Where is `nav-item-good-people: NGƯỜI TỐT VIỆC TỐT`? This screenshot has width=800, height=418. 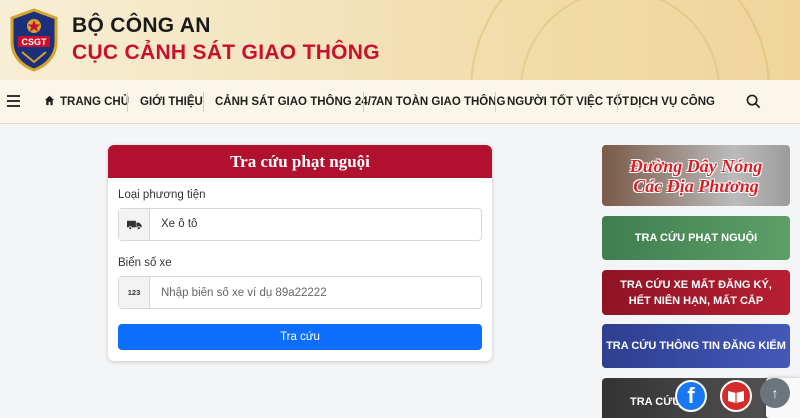 nav-item-good-people: NGƯỜI TỐT VIỆC TỐT is located at coordinates (568, 102).